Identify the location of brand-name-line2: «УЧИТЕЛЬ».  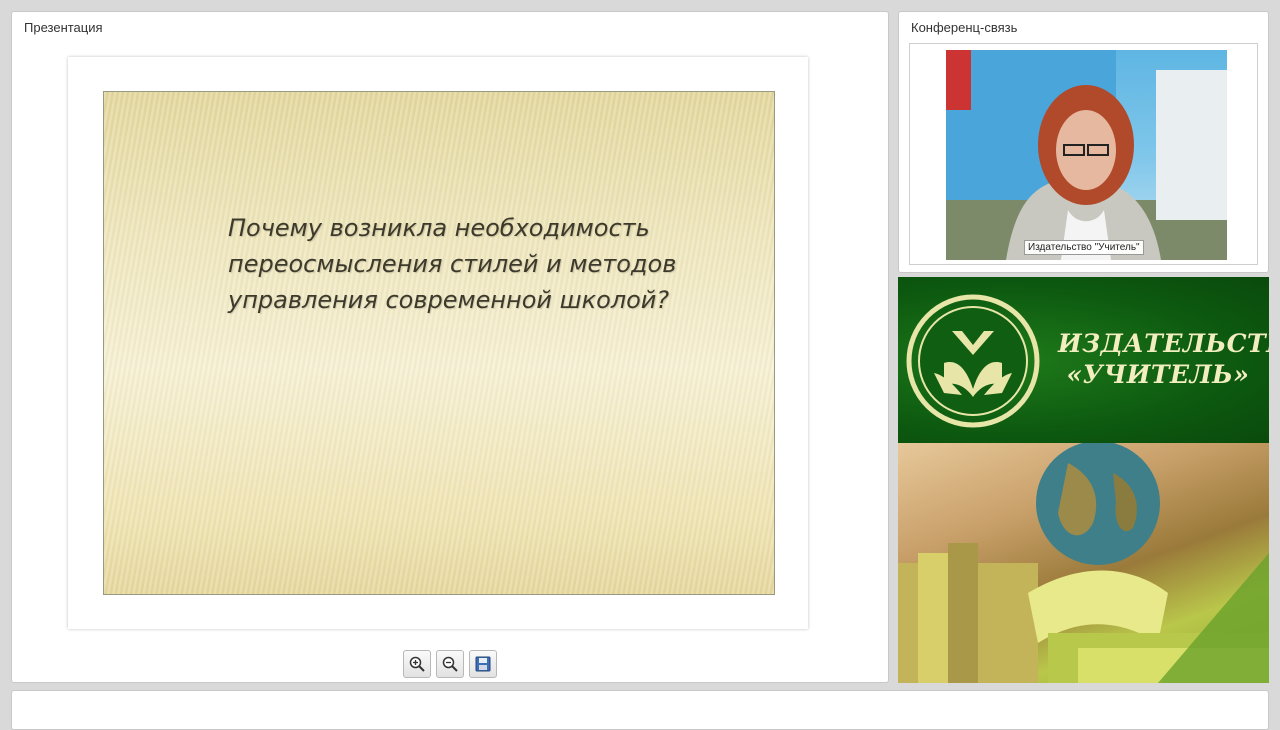
(1158, 374).